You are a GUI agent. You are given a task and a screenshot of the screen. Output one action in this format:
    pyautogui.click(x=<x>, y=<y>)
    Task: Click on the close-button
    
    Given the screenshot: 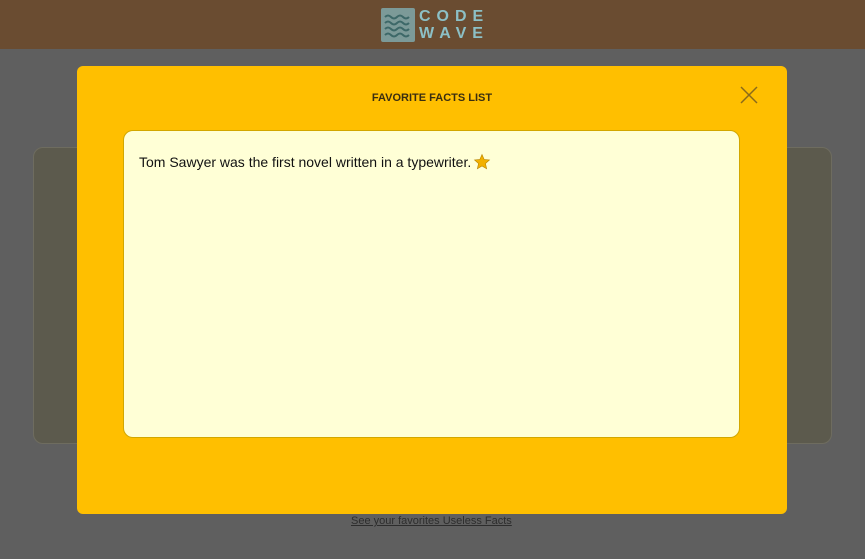 What is the action you would take?
    pyautogui.click(x=749, y=95)
    